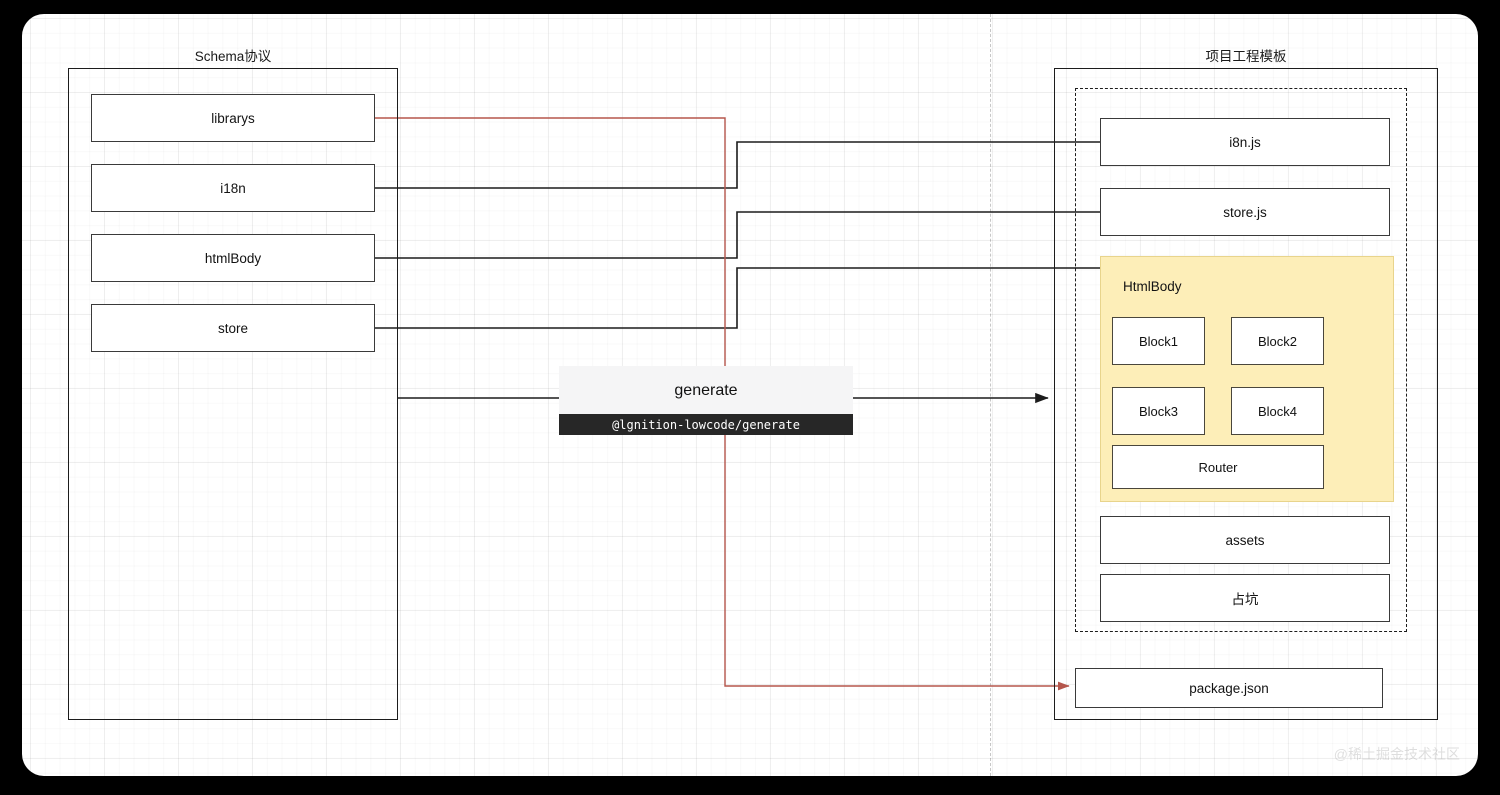 The image size is (1500, 795). What do you see at coordinates (1245, 598) in the screenshot?
I see `node-placeholder: 占坑` at bounding box center [1245, 598].